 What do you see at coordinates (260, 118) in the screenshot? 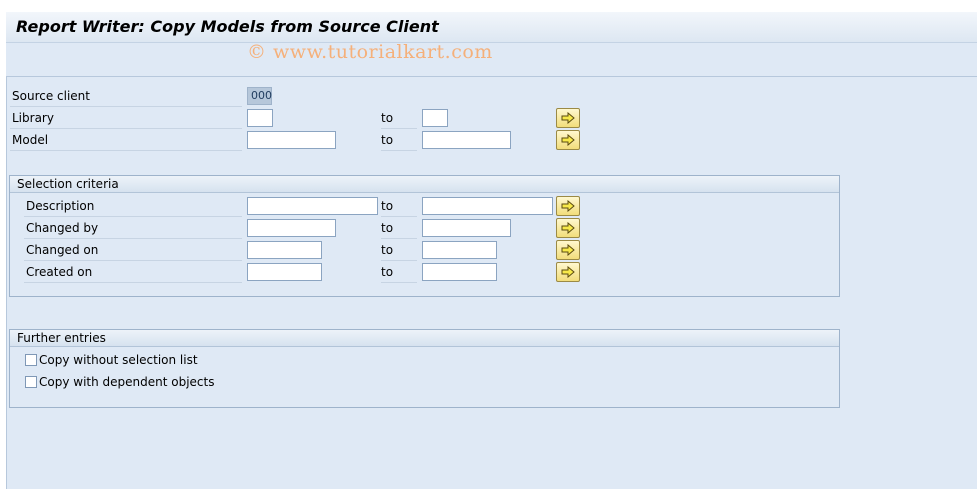
I see `library-from-input` at bounding box center [260, 118].